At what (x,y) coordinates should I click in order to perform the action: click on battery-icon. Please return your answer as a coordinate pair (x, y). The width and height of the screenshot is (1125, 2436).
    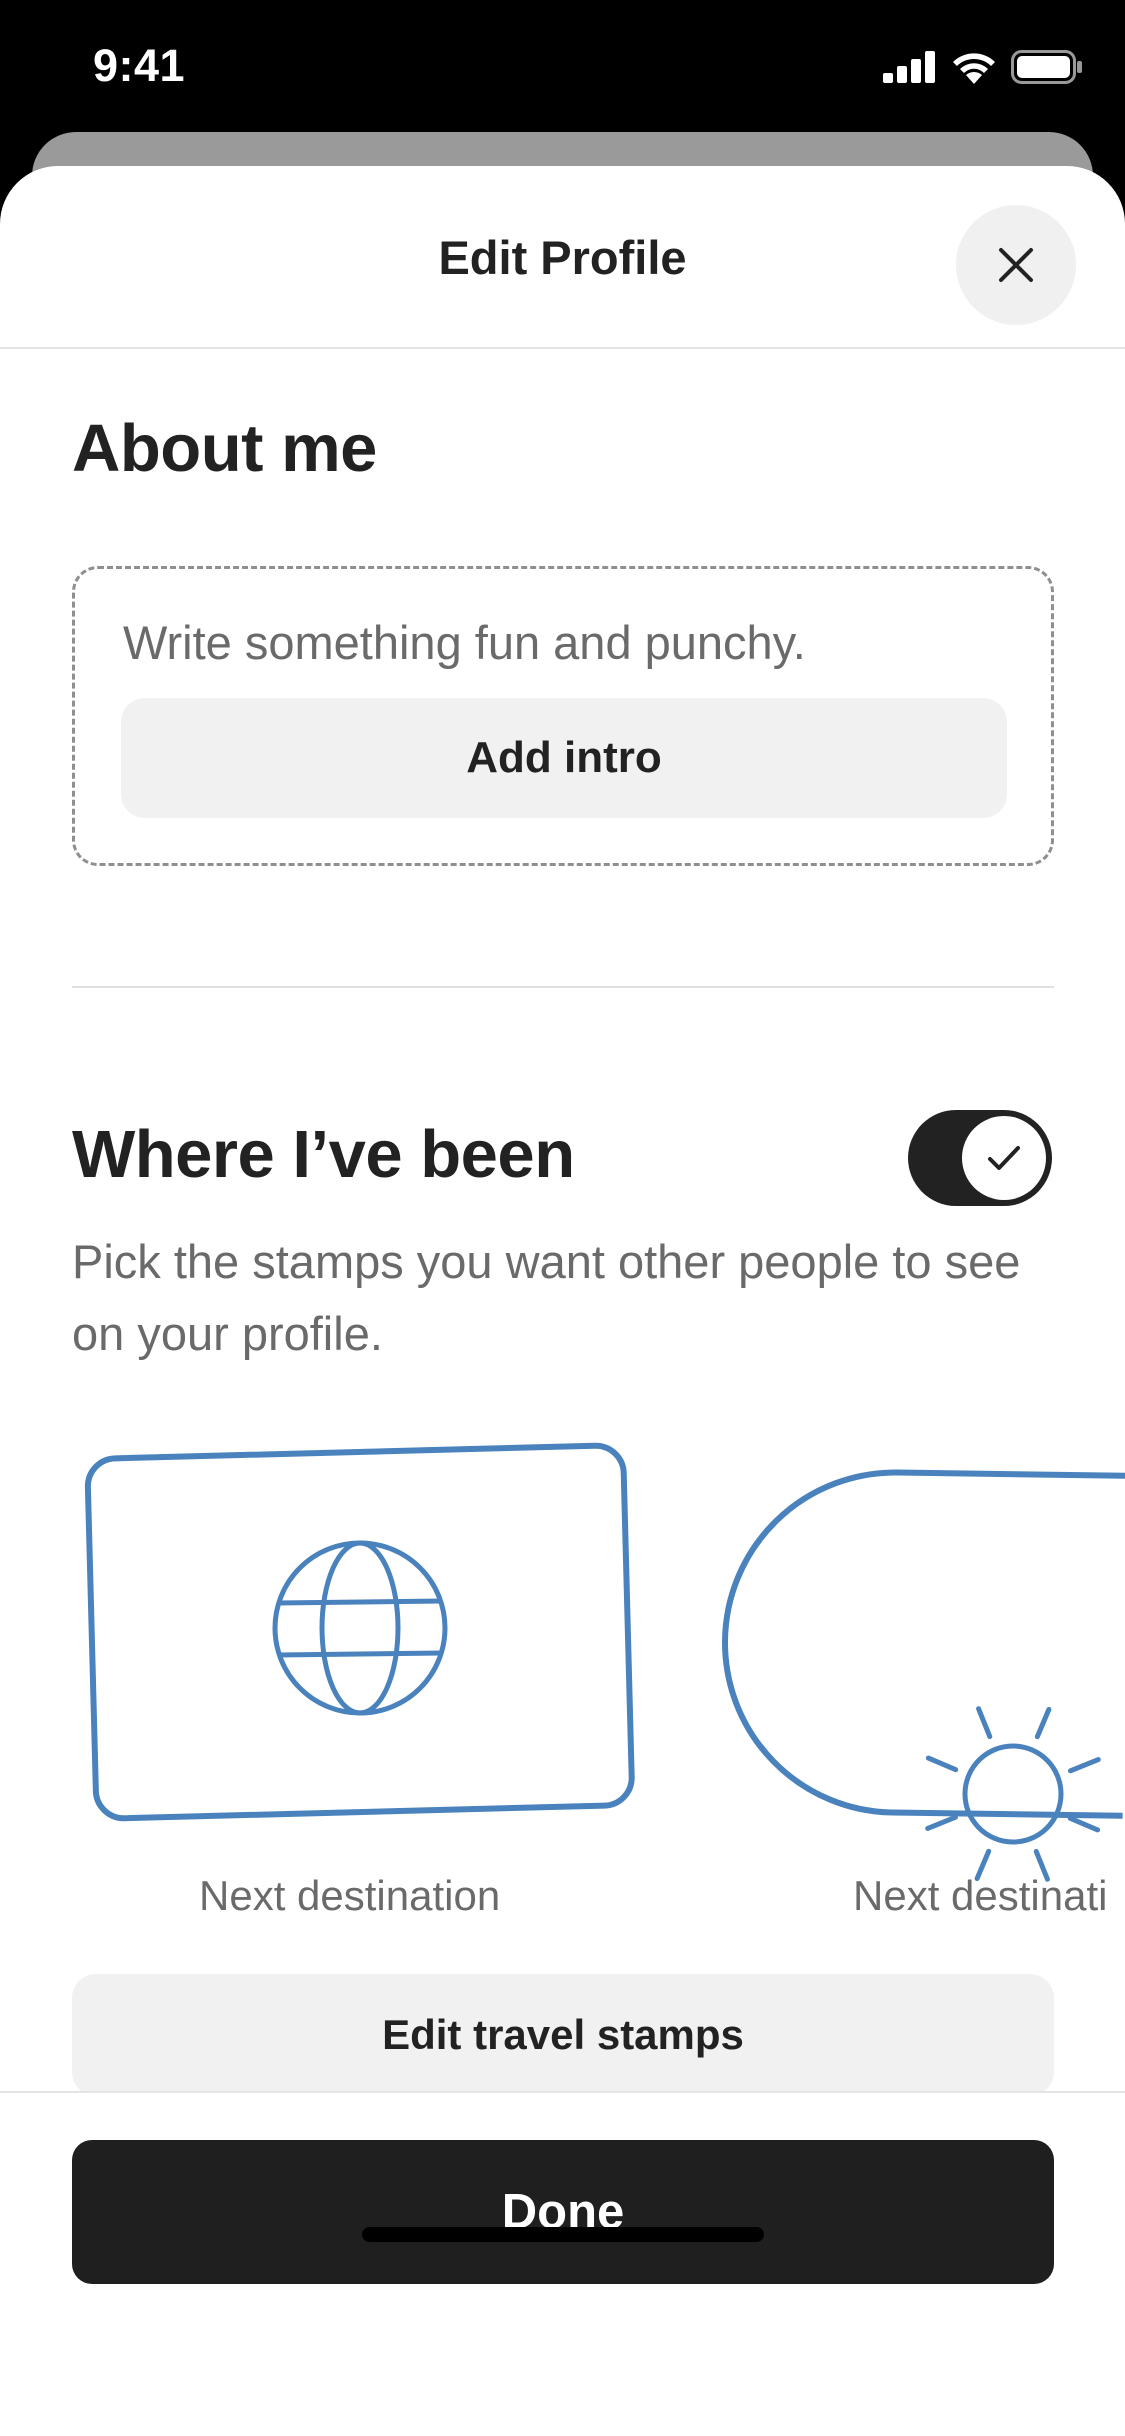
    Looking at the image, I should click on (1046, 67).